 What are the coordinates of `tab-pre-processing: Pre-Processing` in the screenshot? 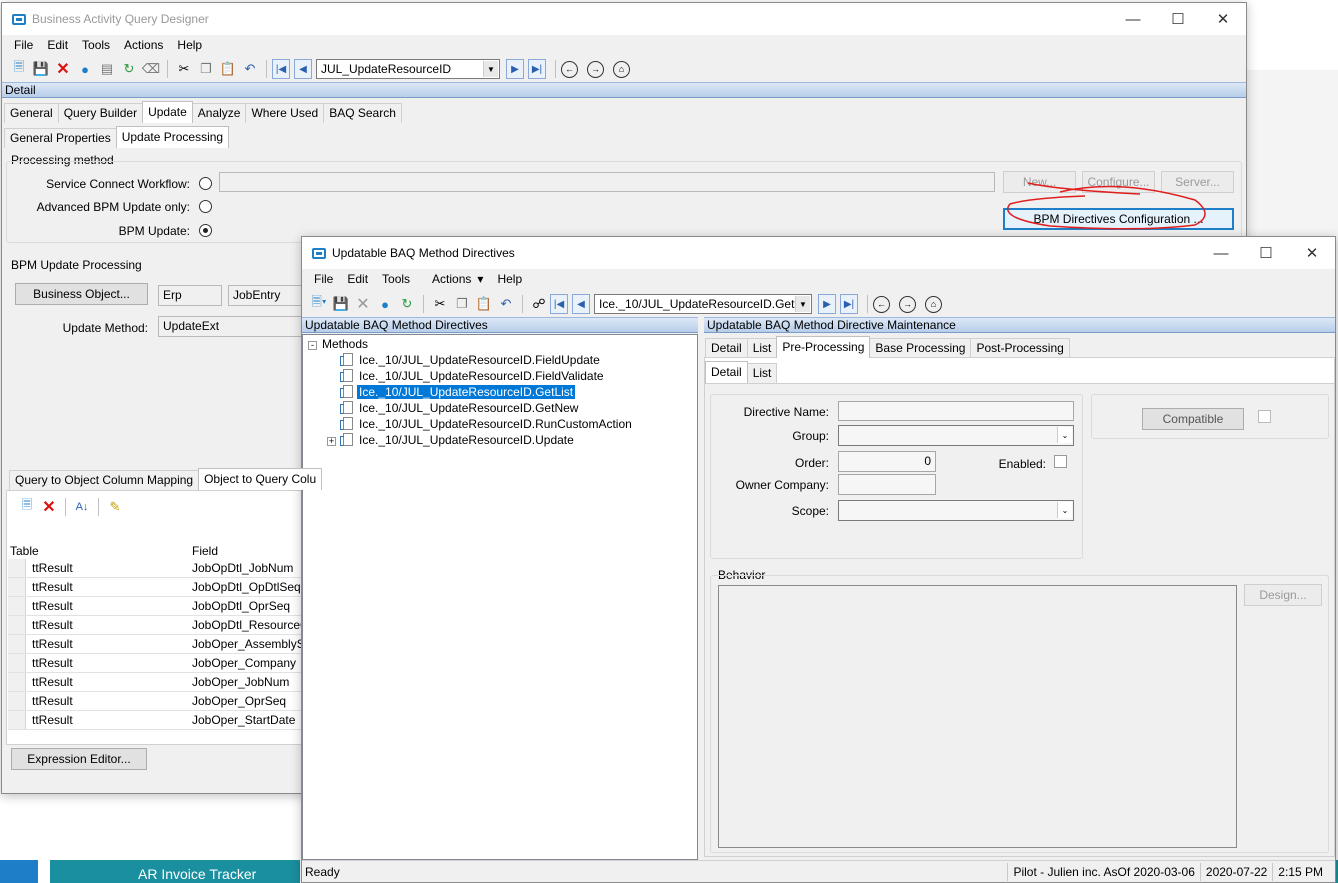 It's located at (823, 347).